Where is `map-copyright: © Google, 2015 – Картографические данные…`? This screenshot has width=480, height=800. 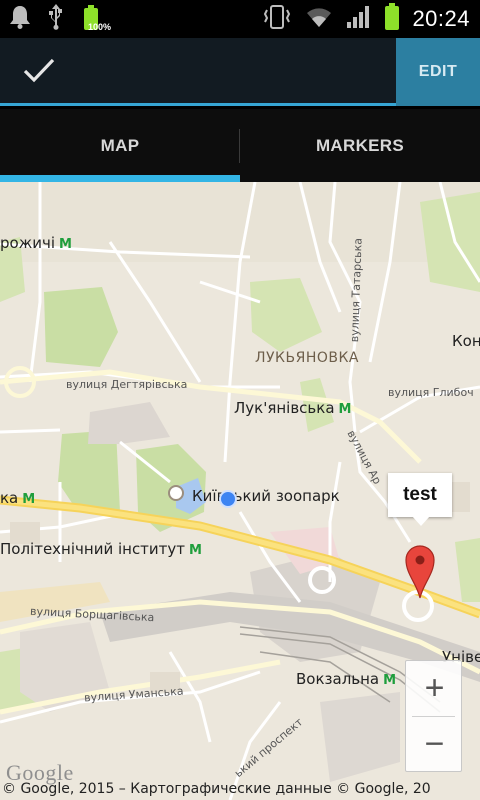 map-copyright: © Google, 2015 – Картографические данные… is located at coordinates (216, 789).